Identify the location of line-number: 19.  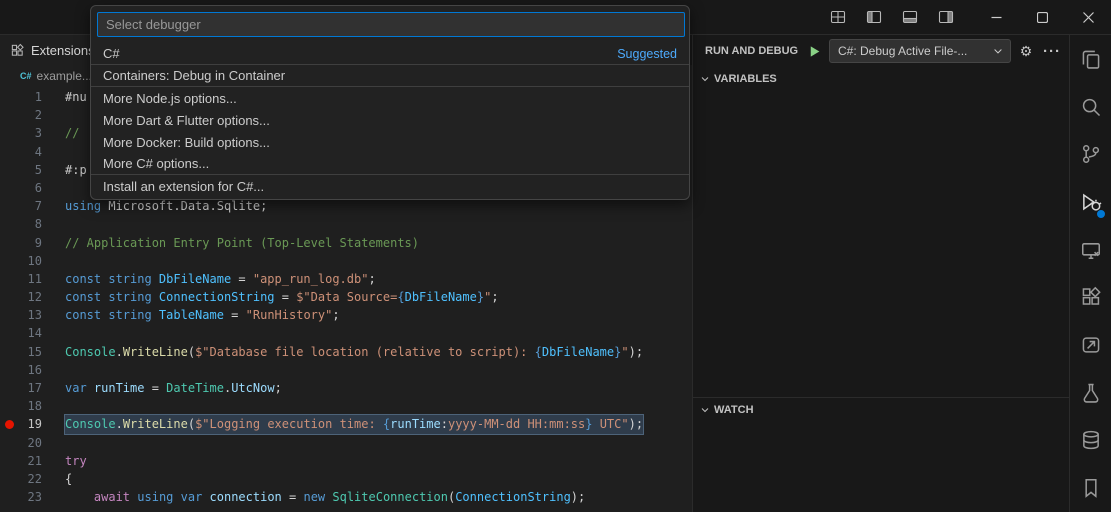
(34, 424).